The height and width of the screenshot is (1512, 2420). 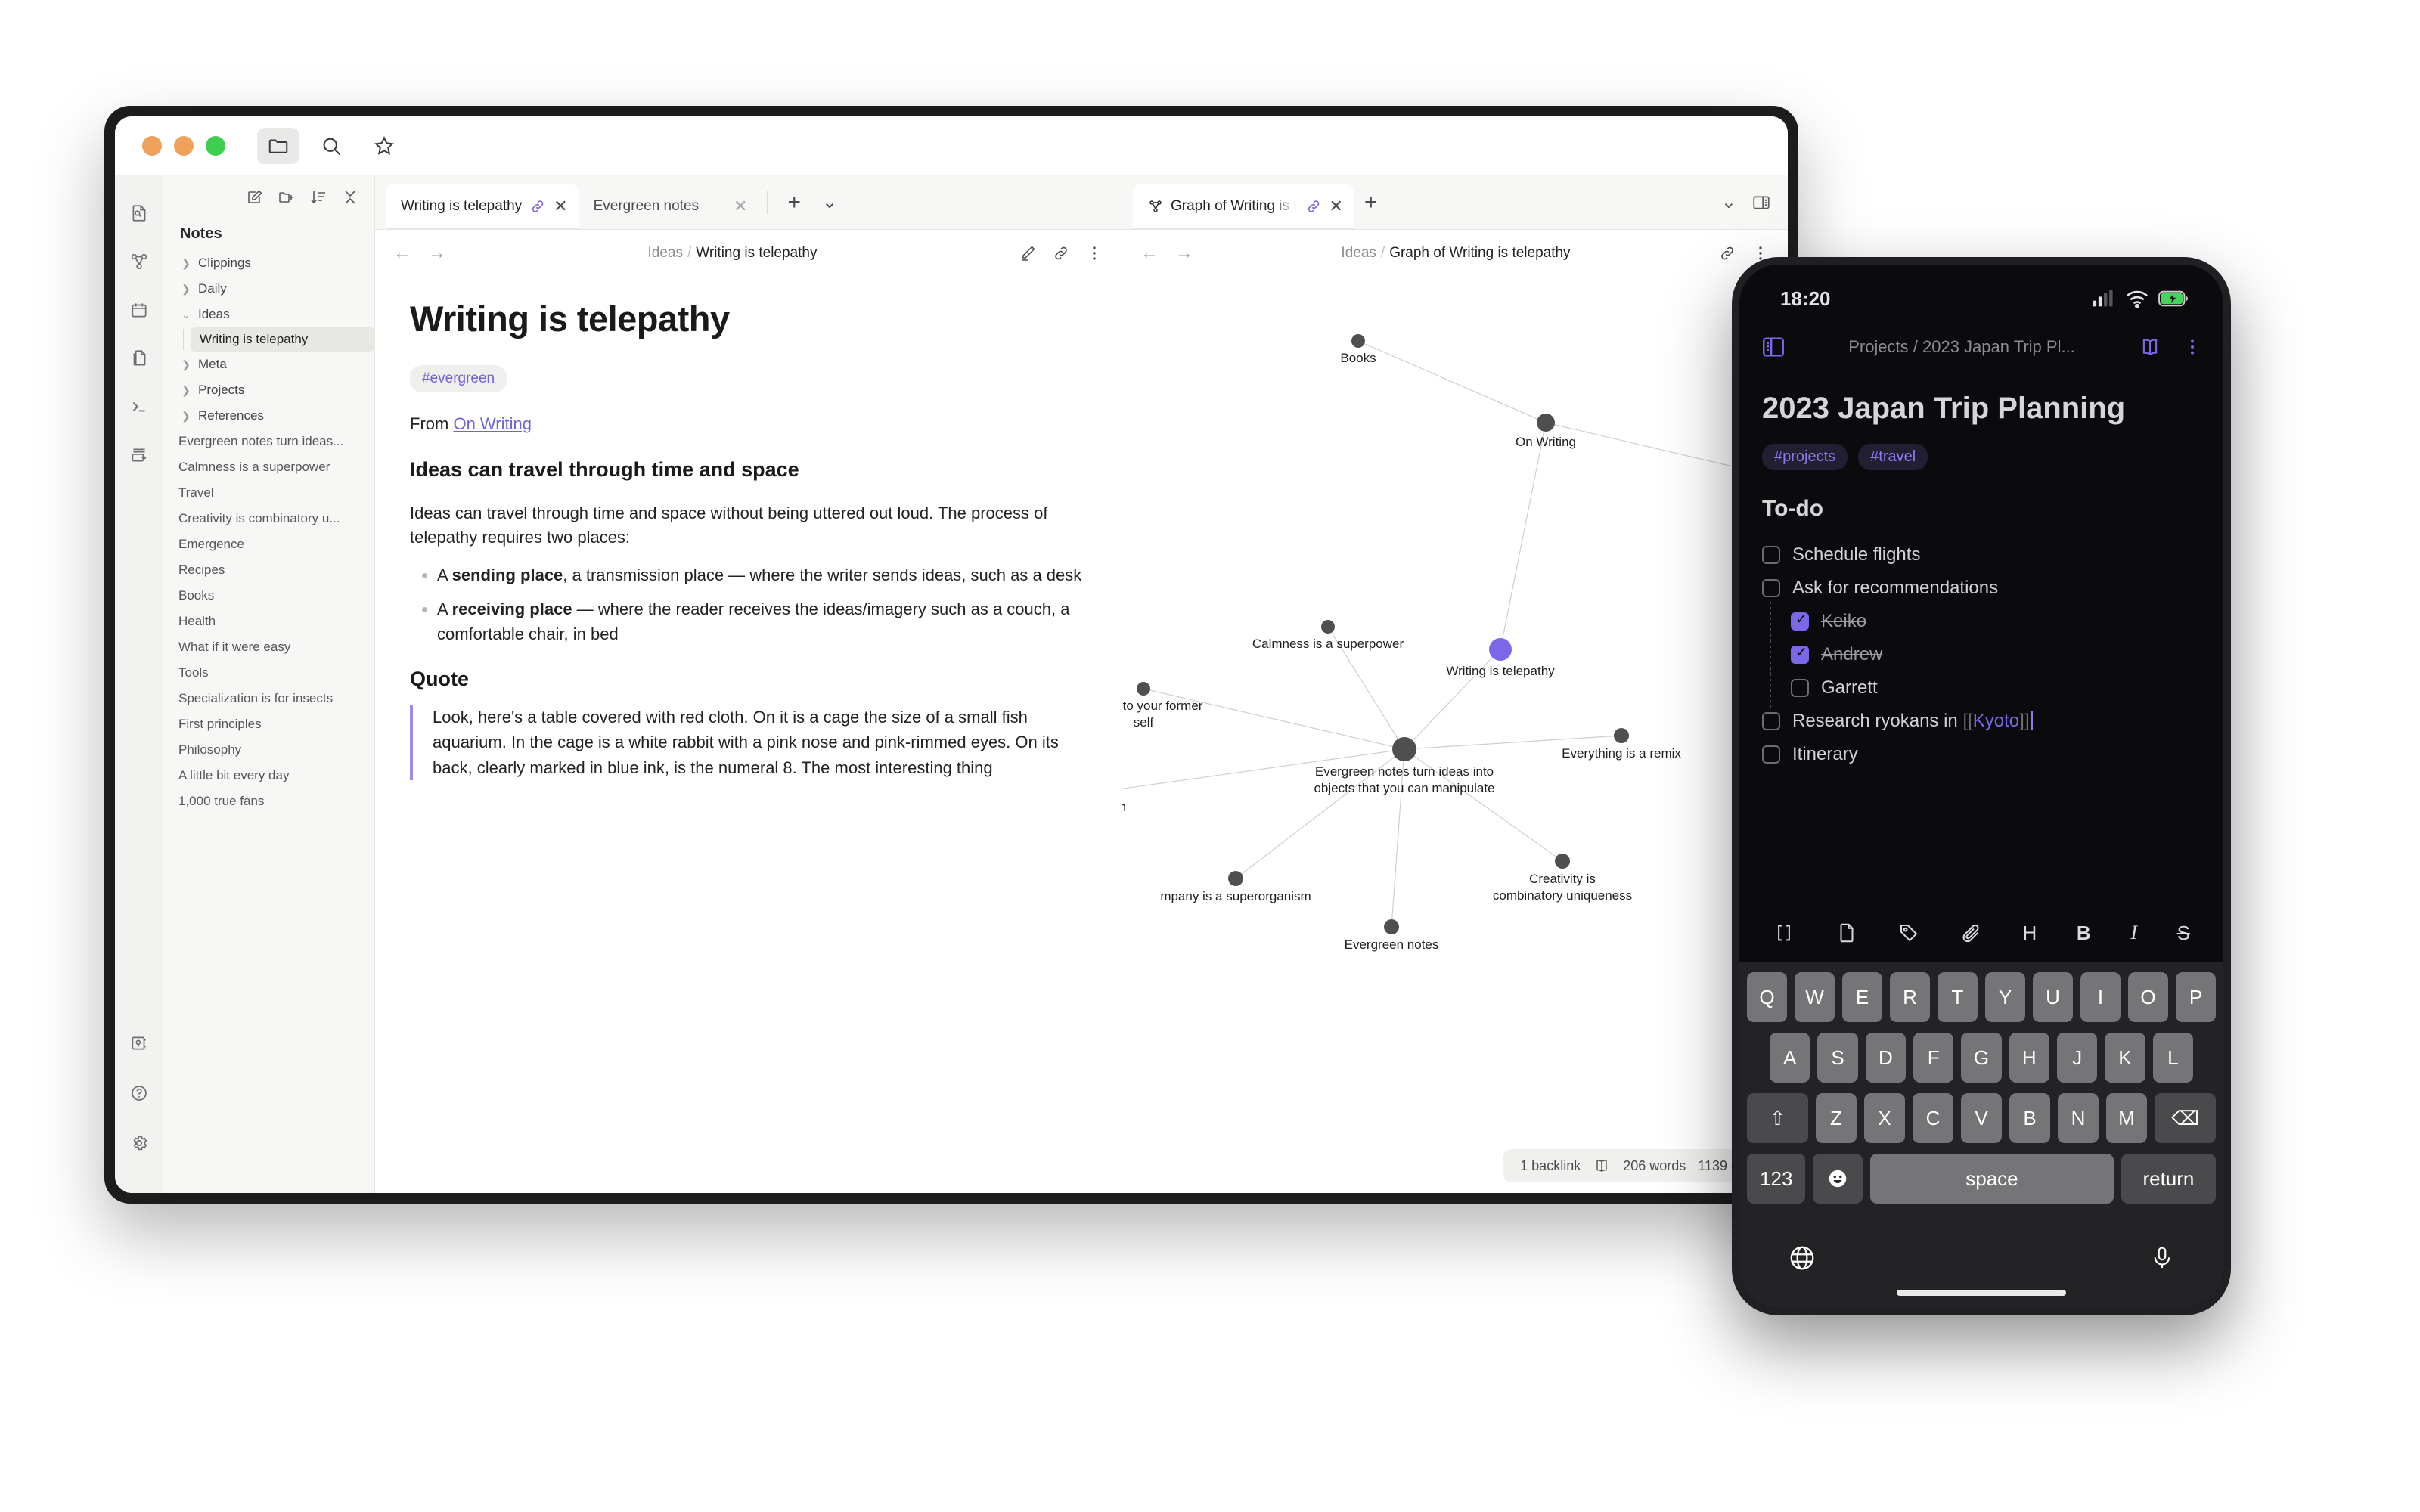 What do you see at coordinates (1910, 997) in the screenshot?
I see `key-r: R` at bounding box center [1910, 997].